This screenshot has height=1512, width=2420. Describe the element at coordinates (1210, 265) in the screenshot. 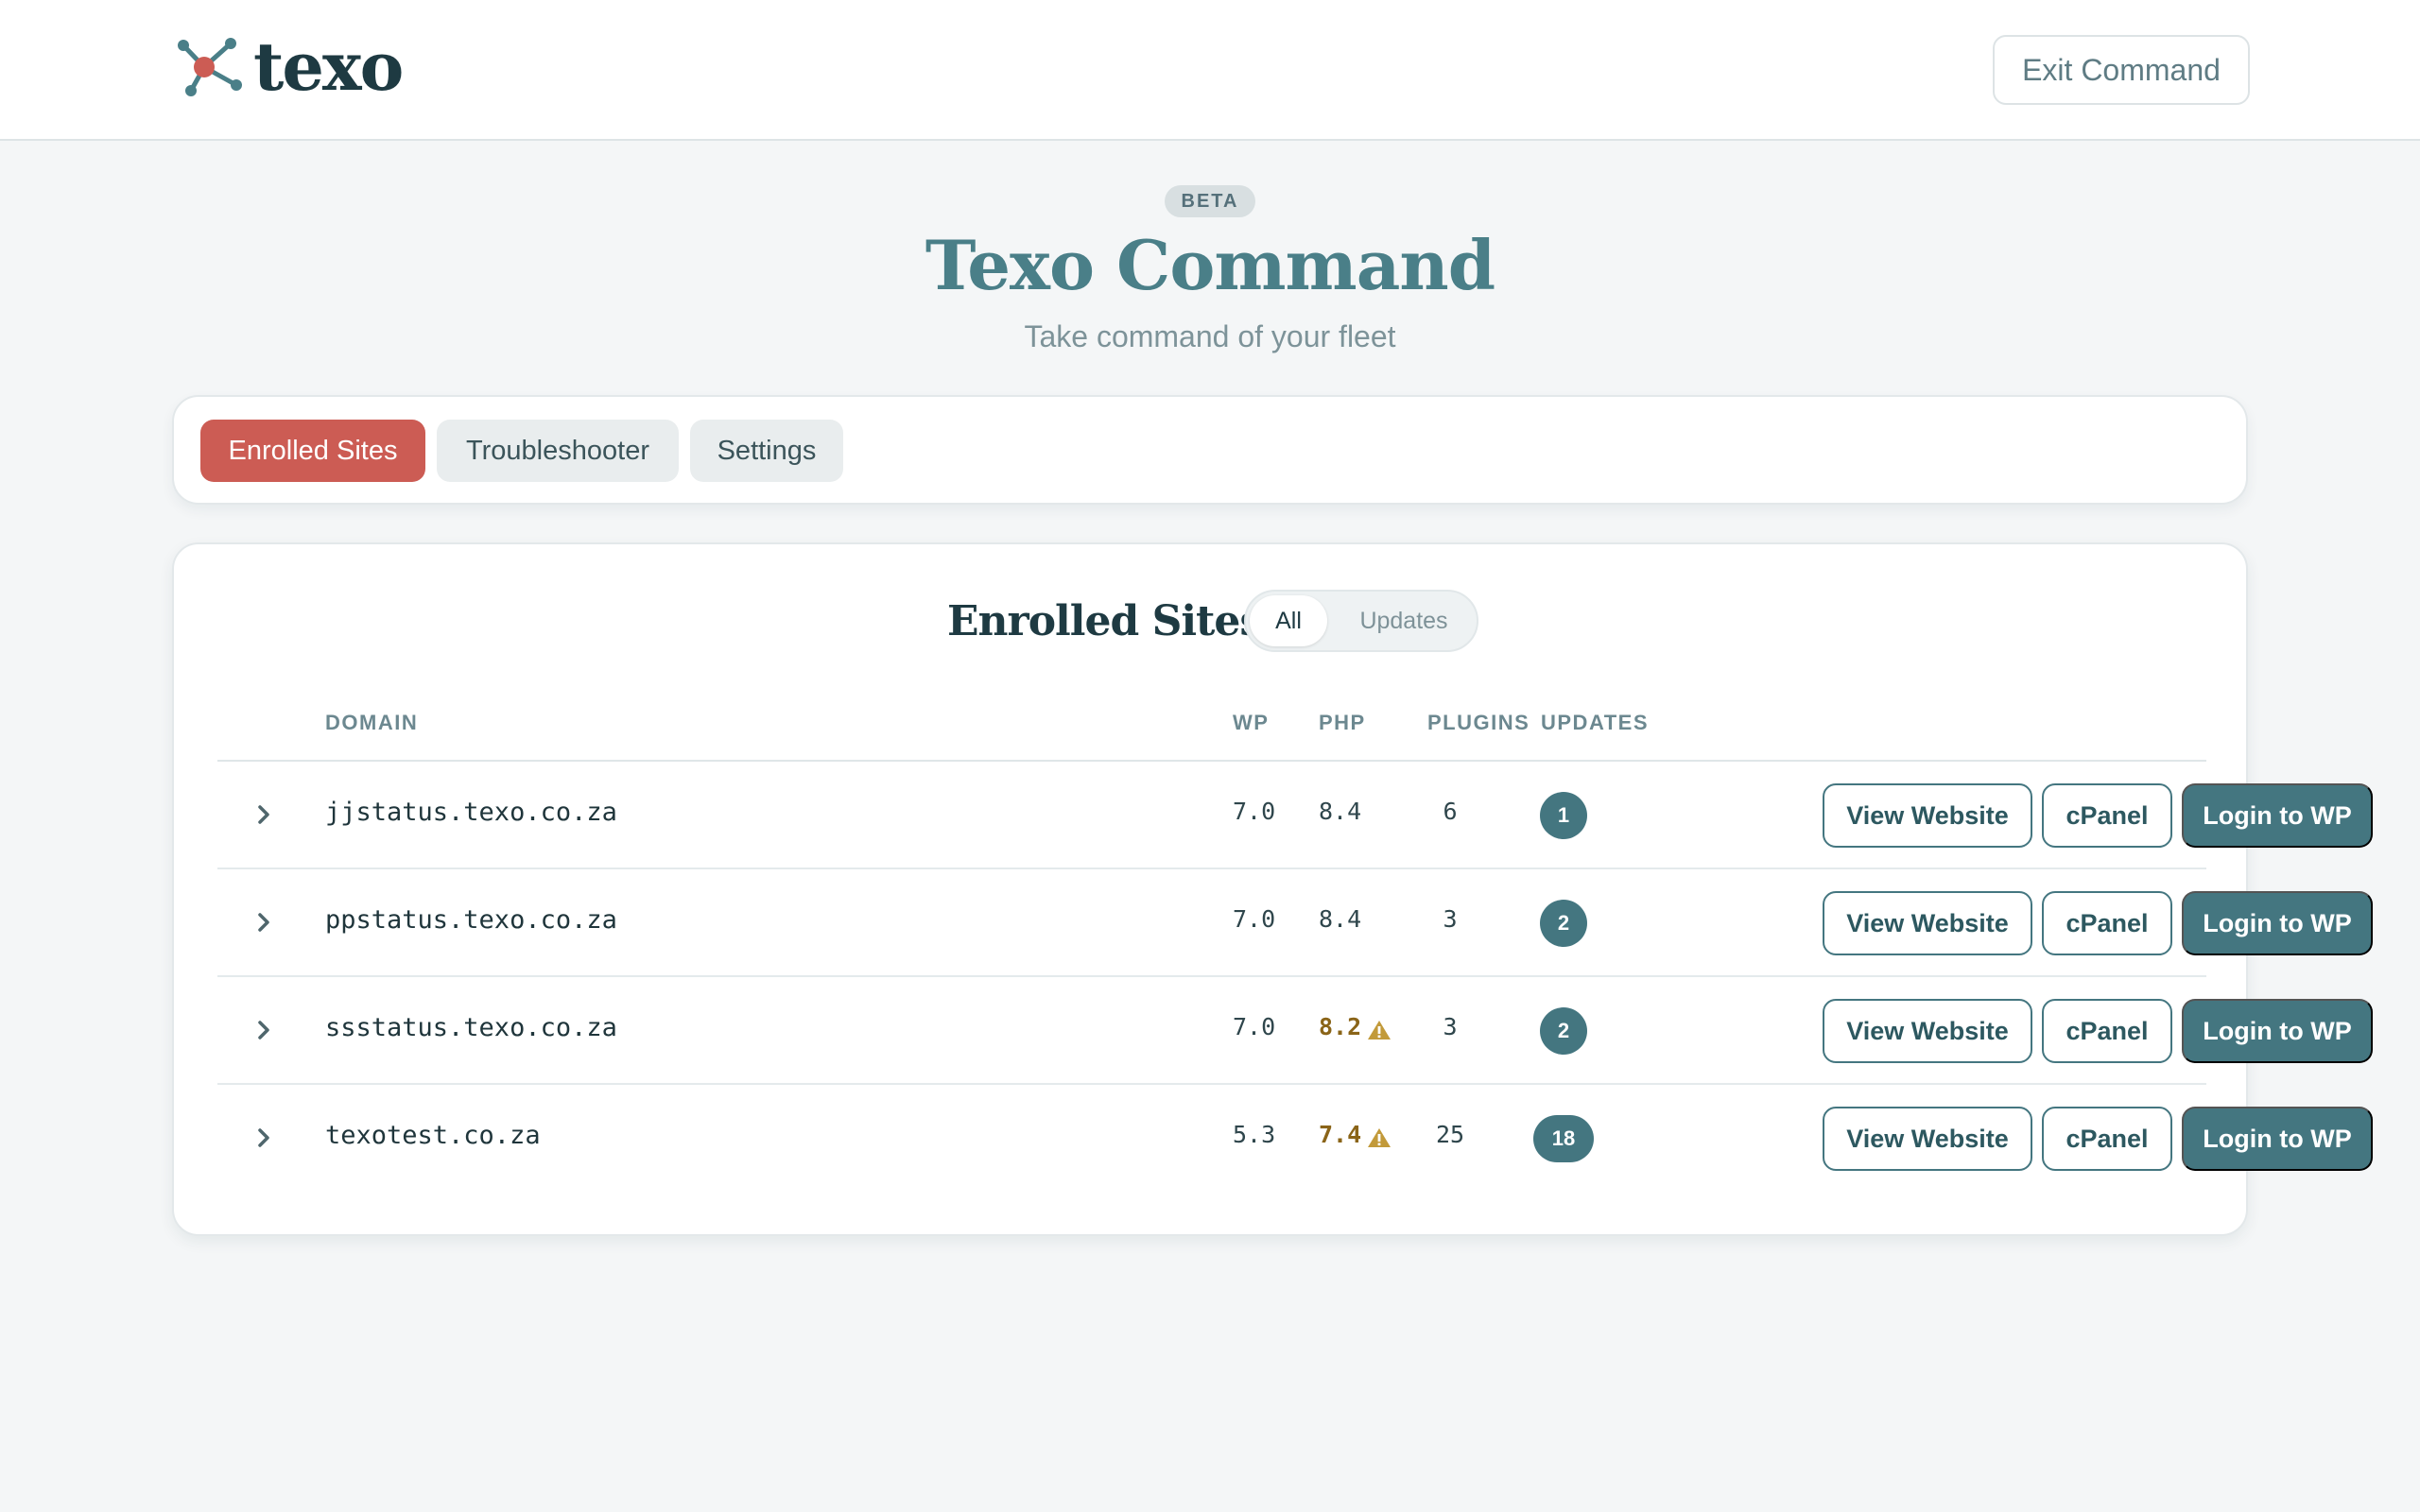

I see `page-title: Texo Command` at that location.